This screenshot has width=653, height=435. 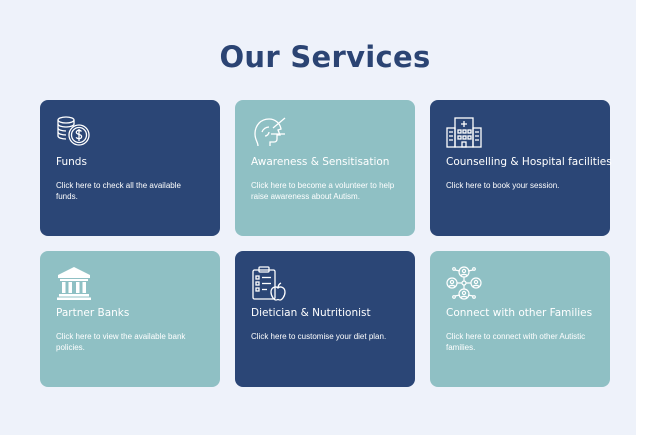 What do you see at coordinates (311, 313) in the screenshot?
I see `service-card-title: Dietician & Nutritionist` at bounding box center [311, 313].